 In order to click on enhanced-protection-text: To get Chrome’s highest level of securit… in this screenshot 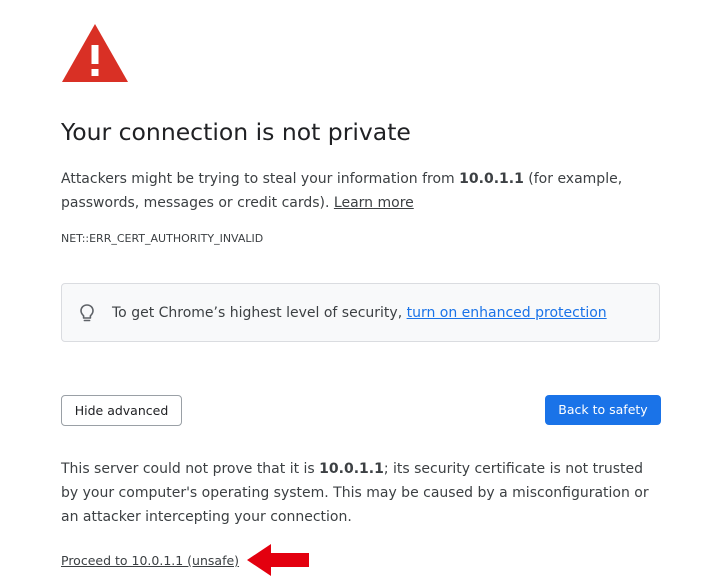, I will do `click(359, 313)`.